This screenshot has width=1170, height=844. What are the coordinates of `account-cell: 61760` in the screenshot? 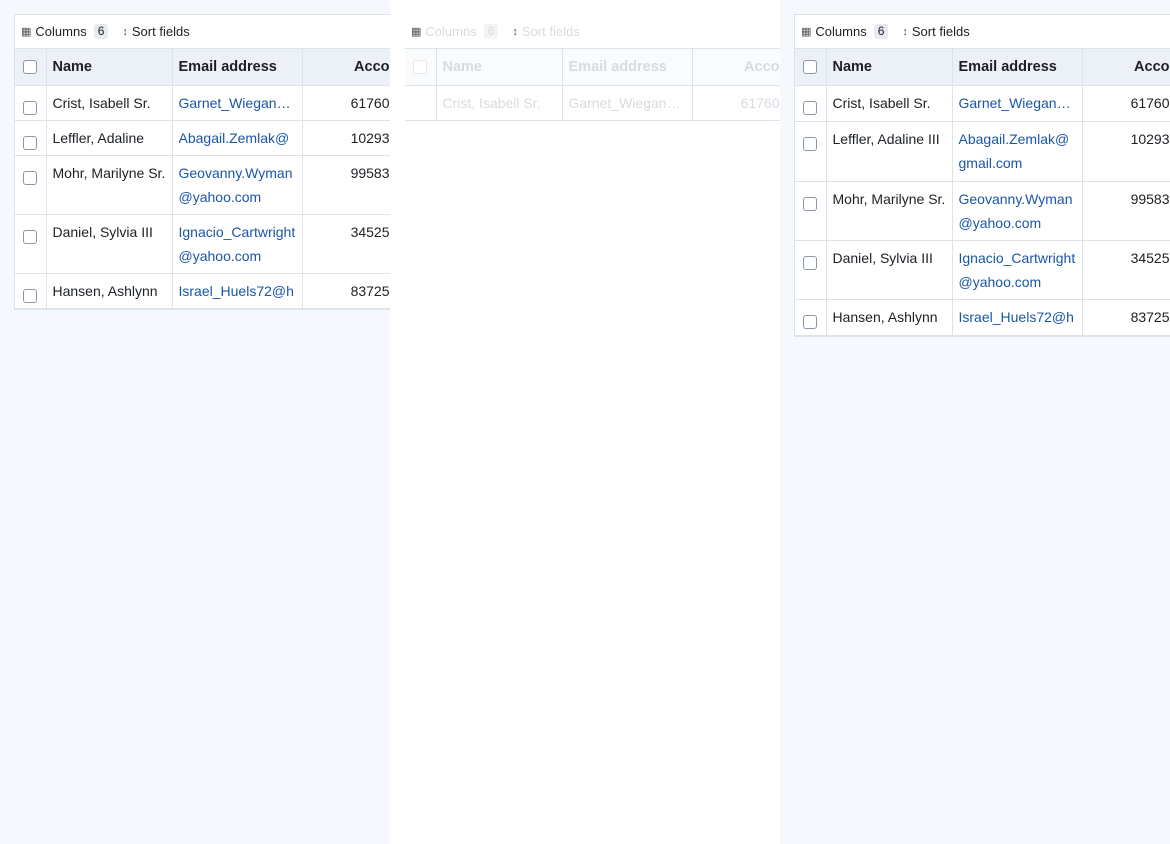 It's located at (1126, 103).